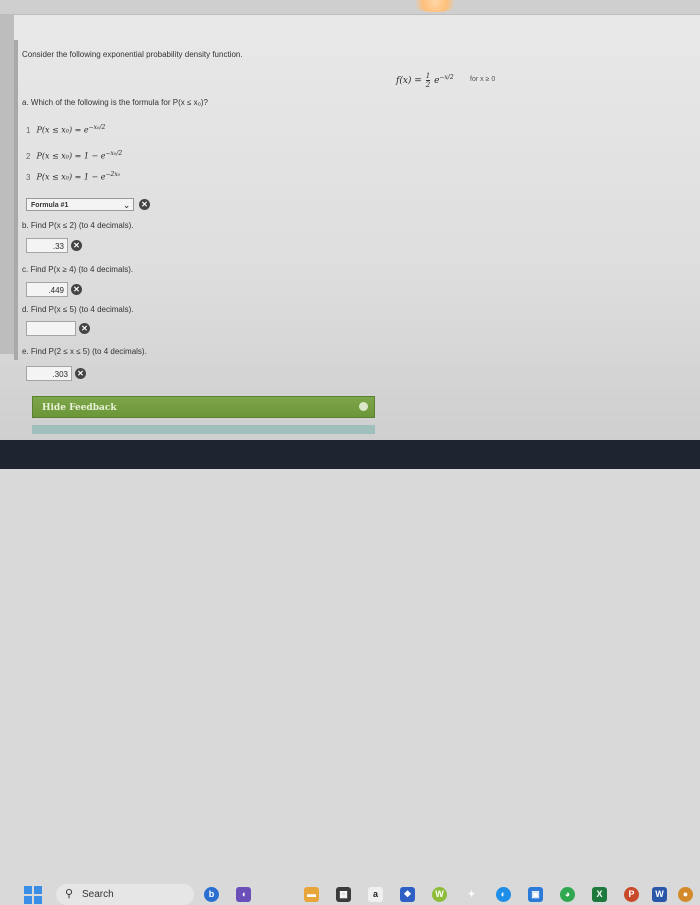 This screenshot has width=700, height=905. What do you see at coordinates (659, 894) in the screenshot?
I see `word-icon: W` at bounding box center [659, 894].